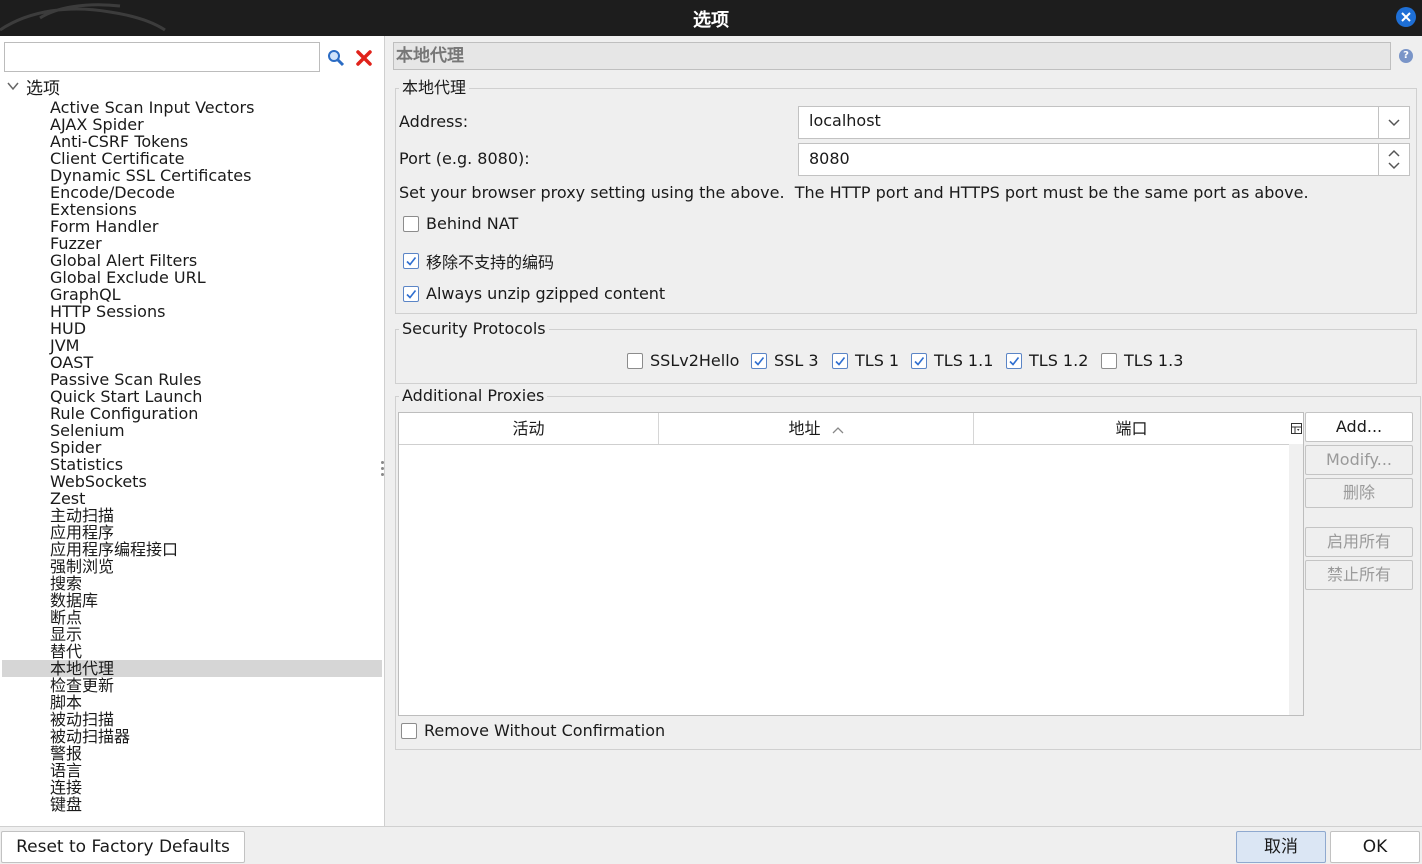 The width and height of the screenshot is (1422, 864). I want to click on tree-item: 键盘, so click(66, 804).